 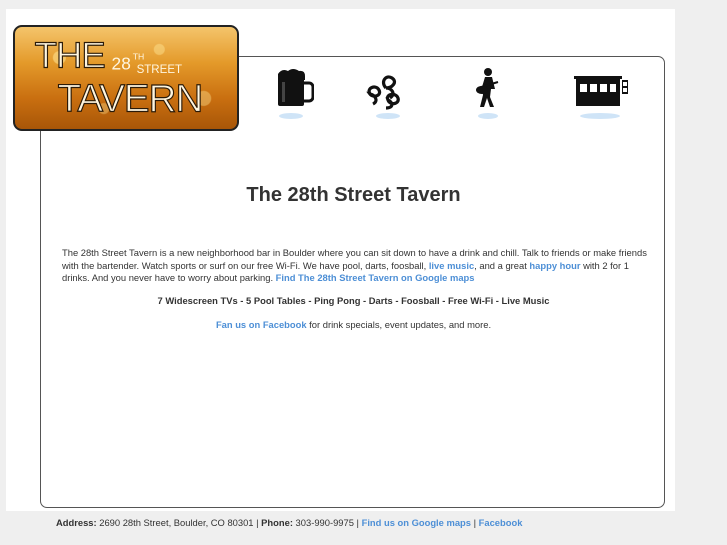 I want to click on tavern-logo: THE 28 TH STREET TAVERN, so click(x=126, y=78).